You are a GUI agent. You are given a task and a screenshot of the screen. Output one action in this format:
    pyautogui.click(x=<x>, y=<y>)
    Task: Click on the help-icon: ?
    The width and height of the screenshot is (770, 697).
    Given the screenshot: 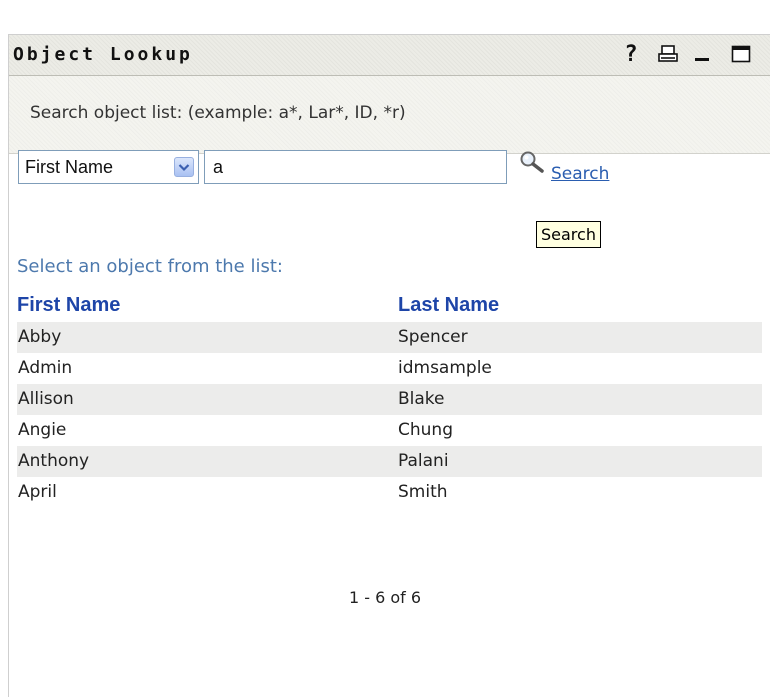 What is the action you would take?
    pyautogui.click(x=631, y=54)
    